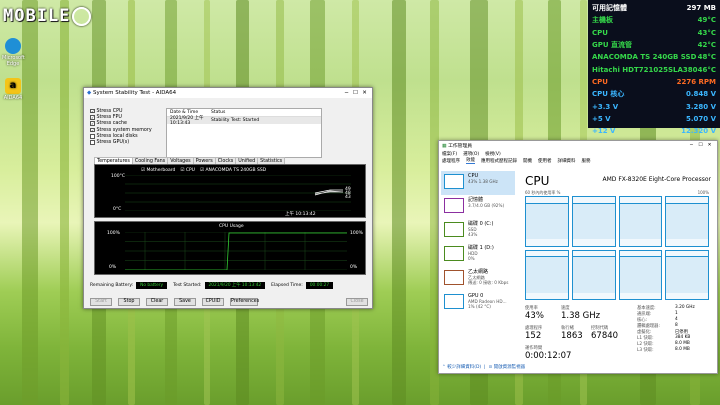 Image resolution: width=720 pixels, height=405 pixels. What do you see at coordinates (493, 154) in the screenshot?
I see `menu-item: 檢視(V)` at bounding box center [493, 154].